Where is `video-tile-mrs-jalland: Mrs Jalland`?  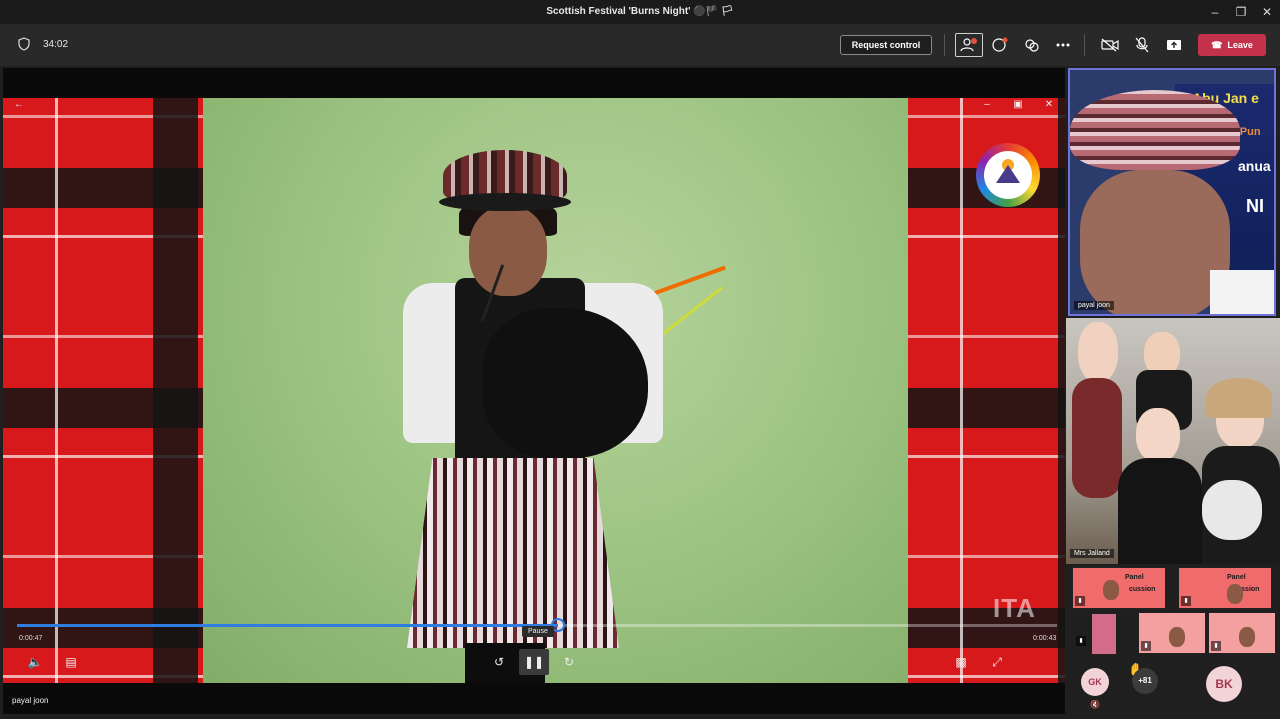 video-tile-mrs-jalland: Mrs Jalland is located at coordinates (1173, 441).